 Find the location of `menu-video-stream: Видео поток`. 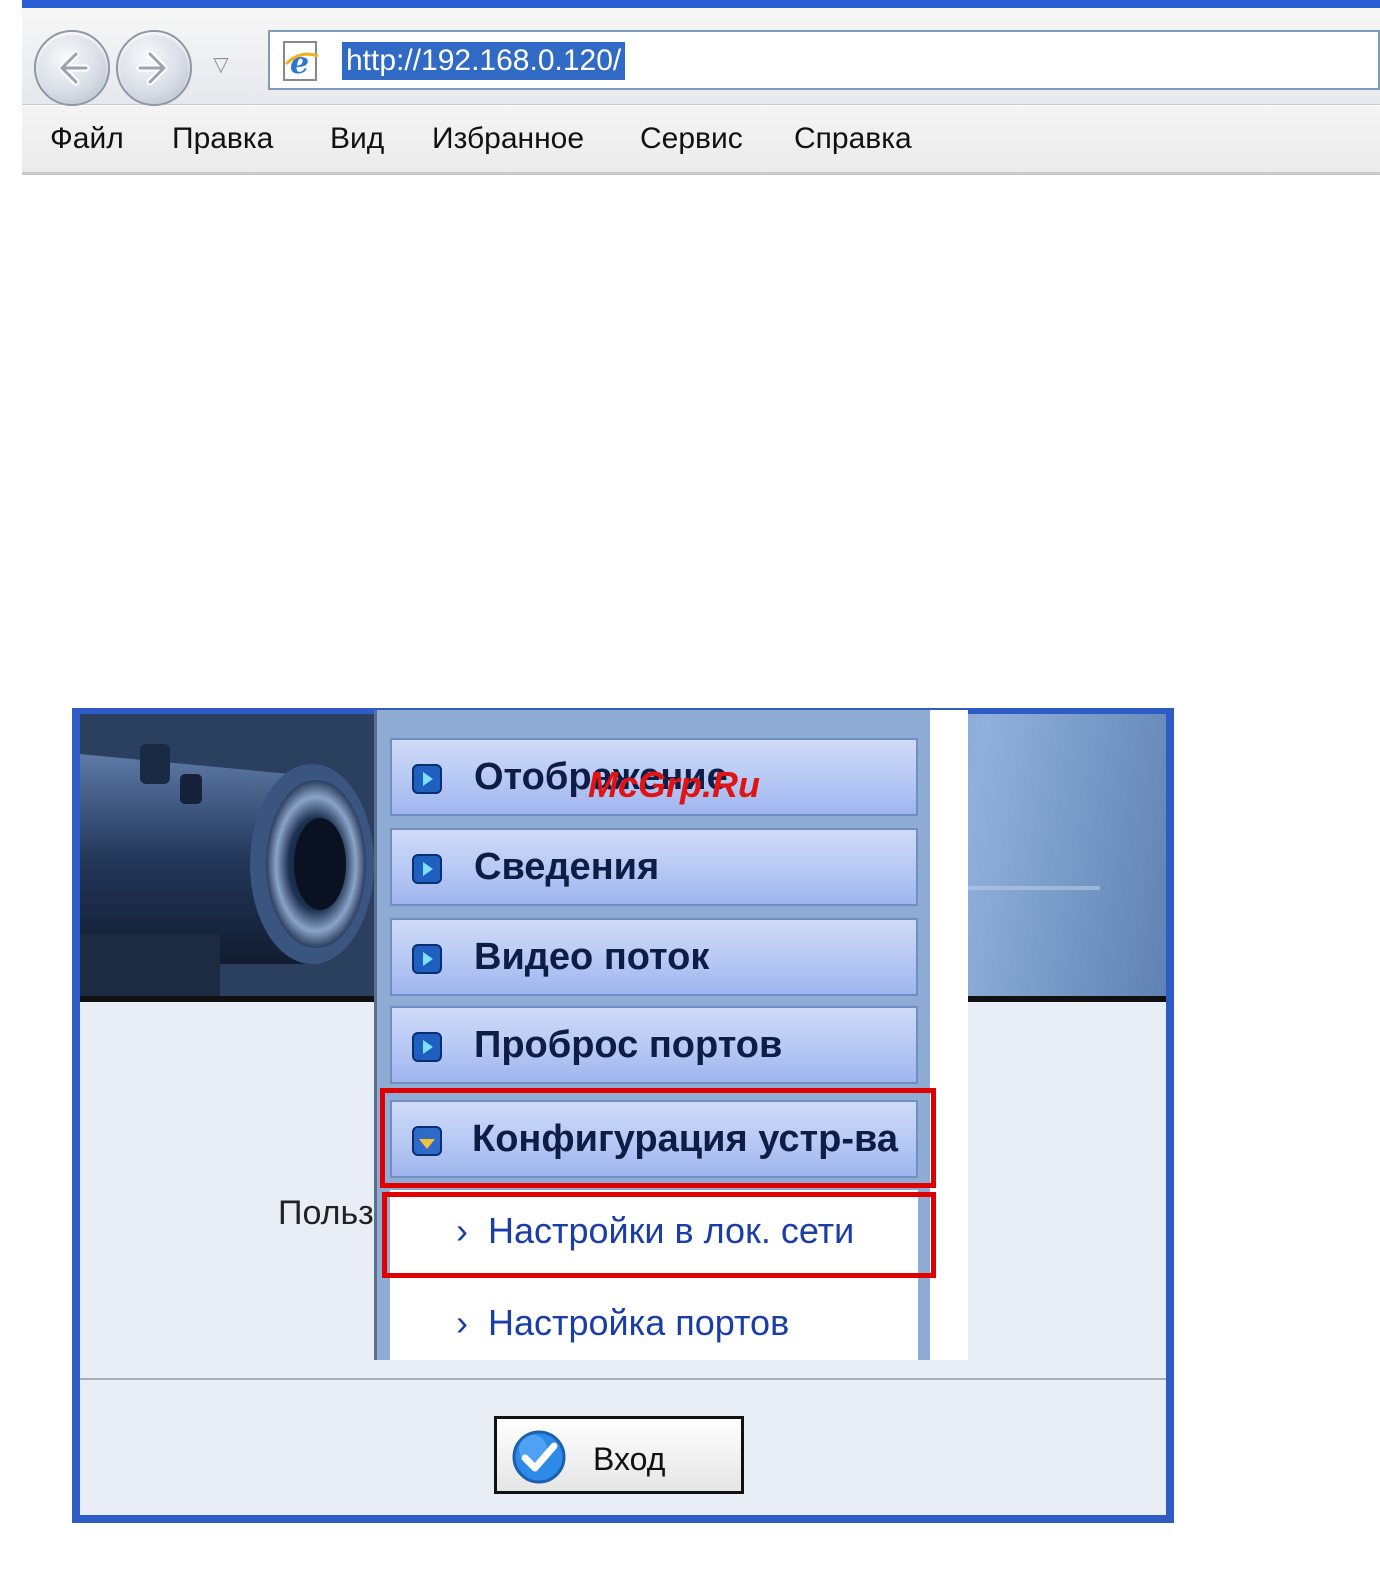

menu-video-stream: Видео поток is located at coordinates (654, 957).